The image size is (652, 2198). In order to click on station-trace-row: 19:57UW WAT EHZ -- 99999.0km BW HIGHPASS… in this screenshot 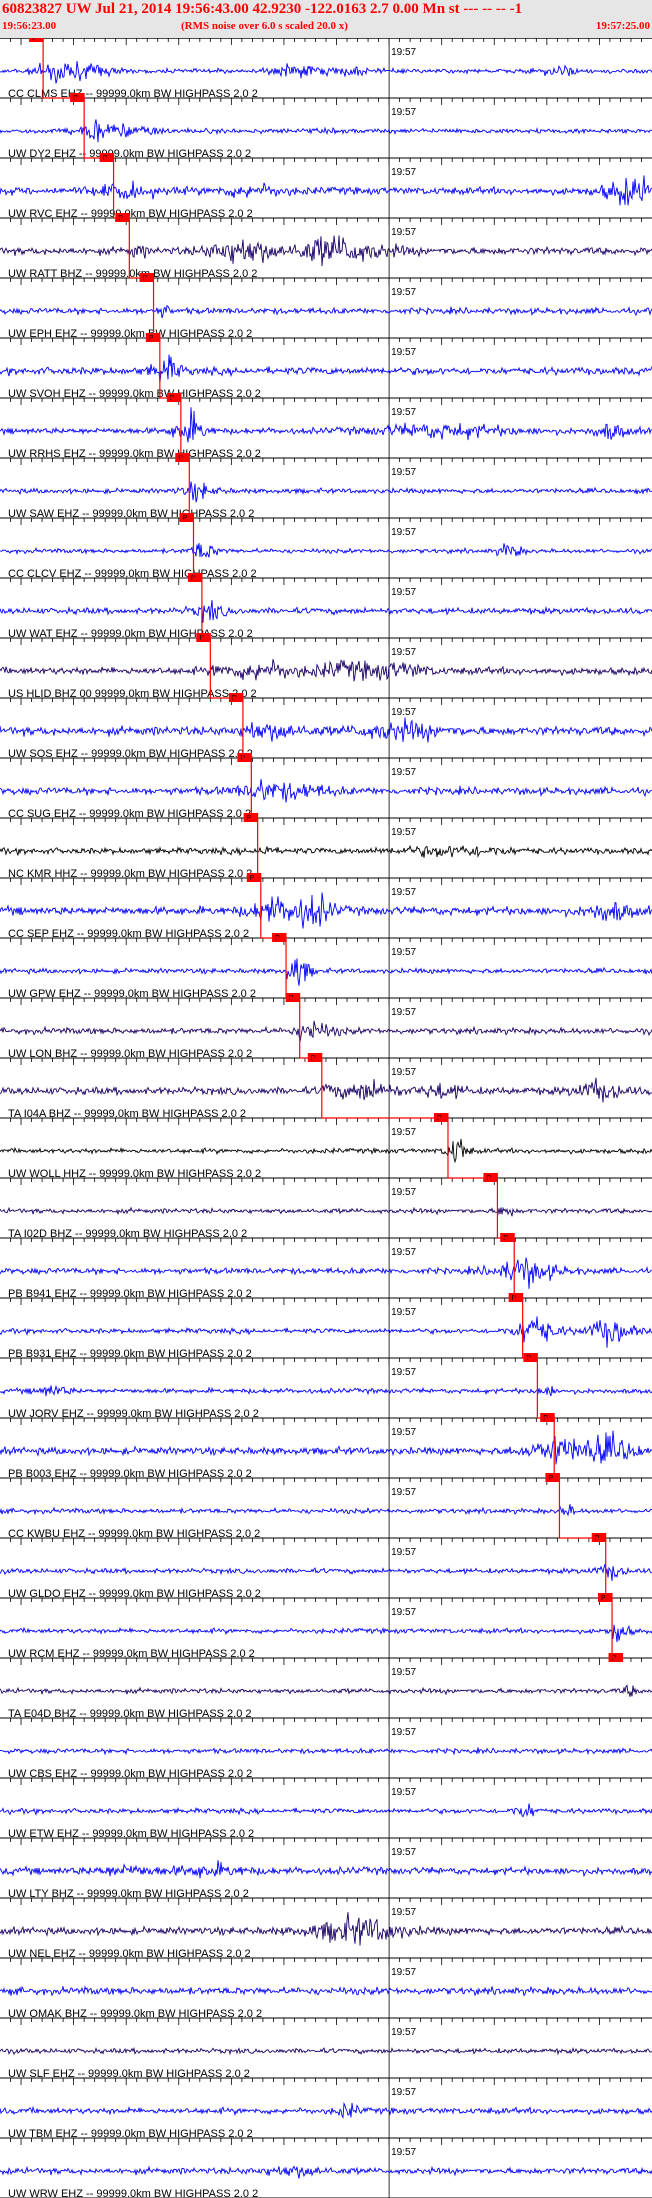, I will do `click(326, 606)`.